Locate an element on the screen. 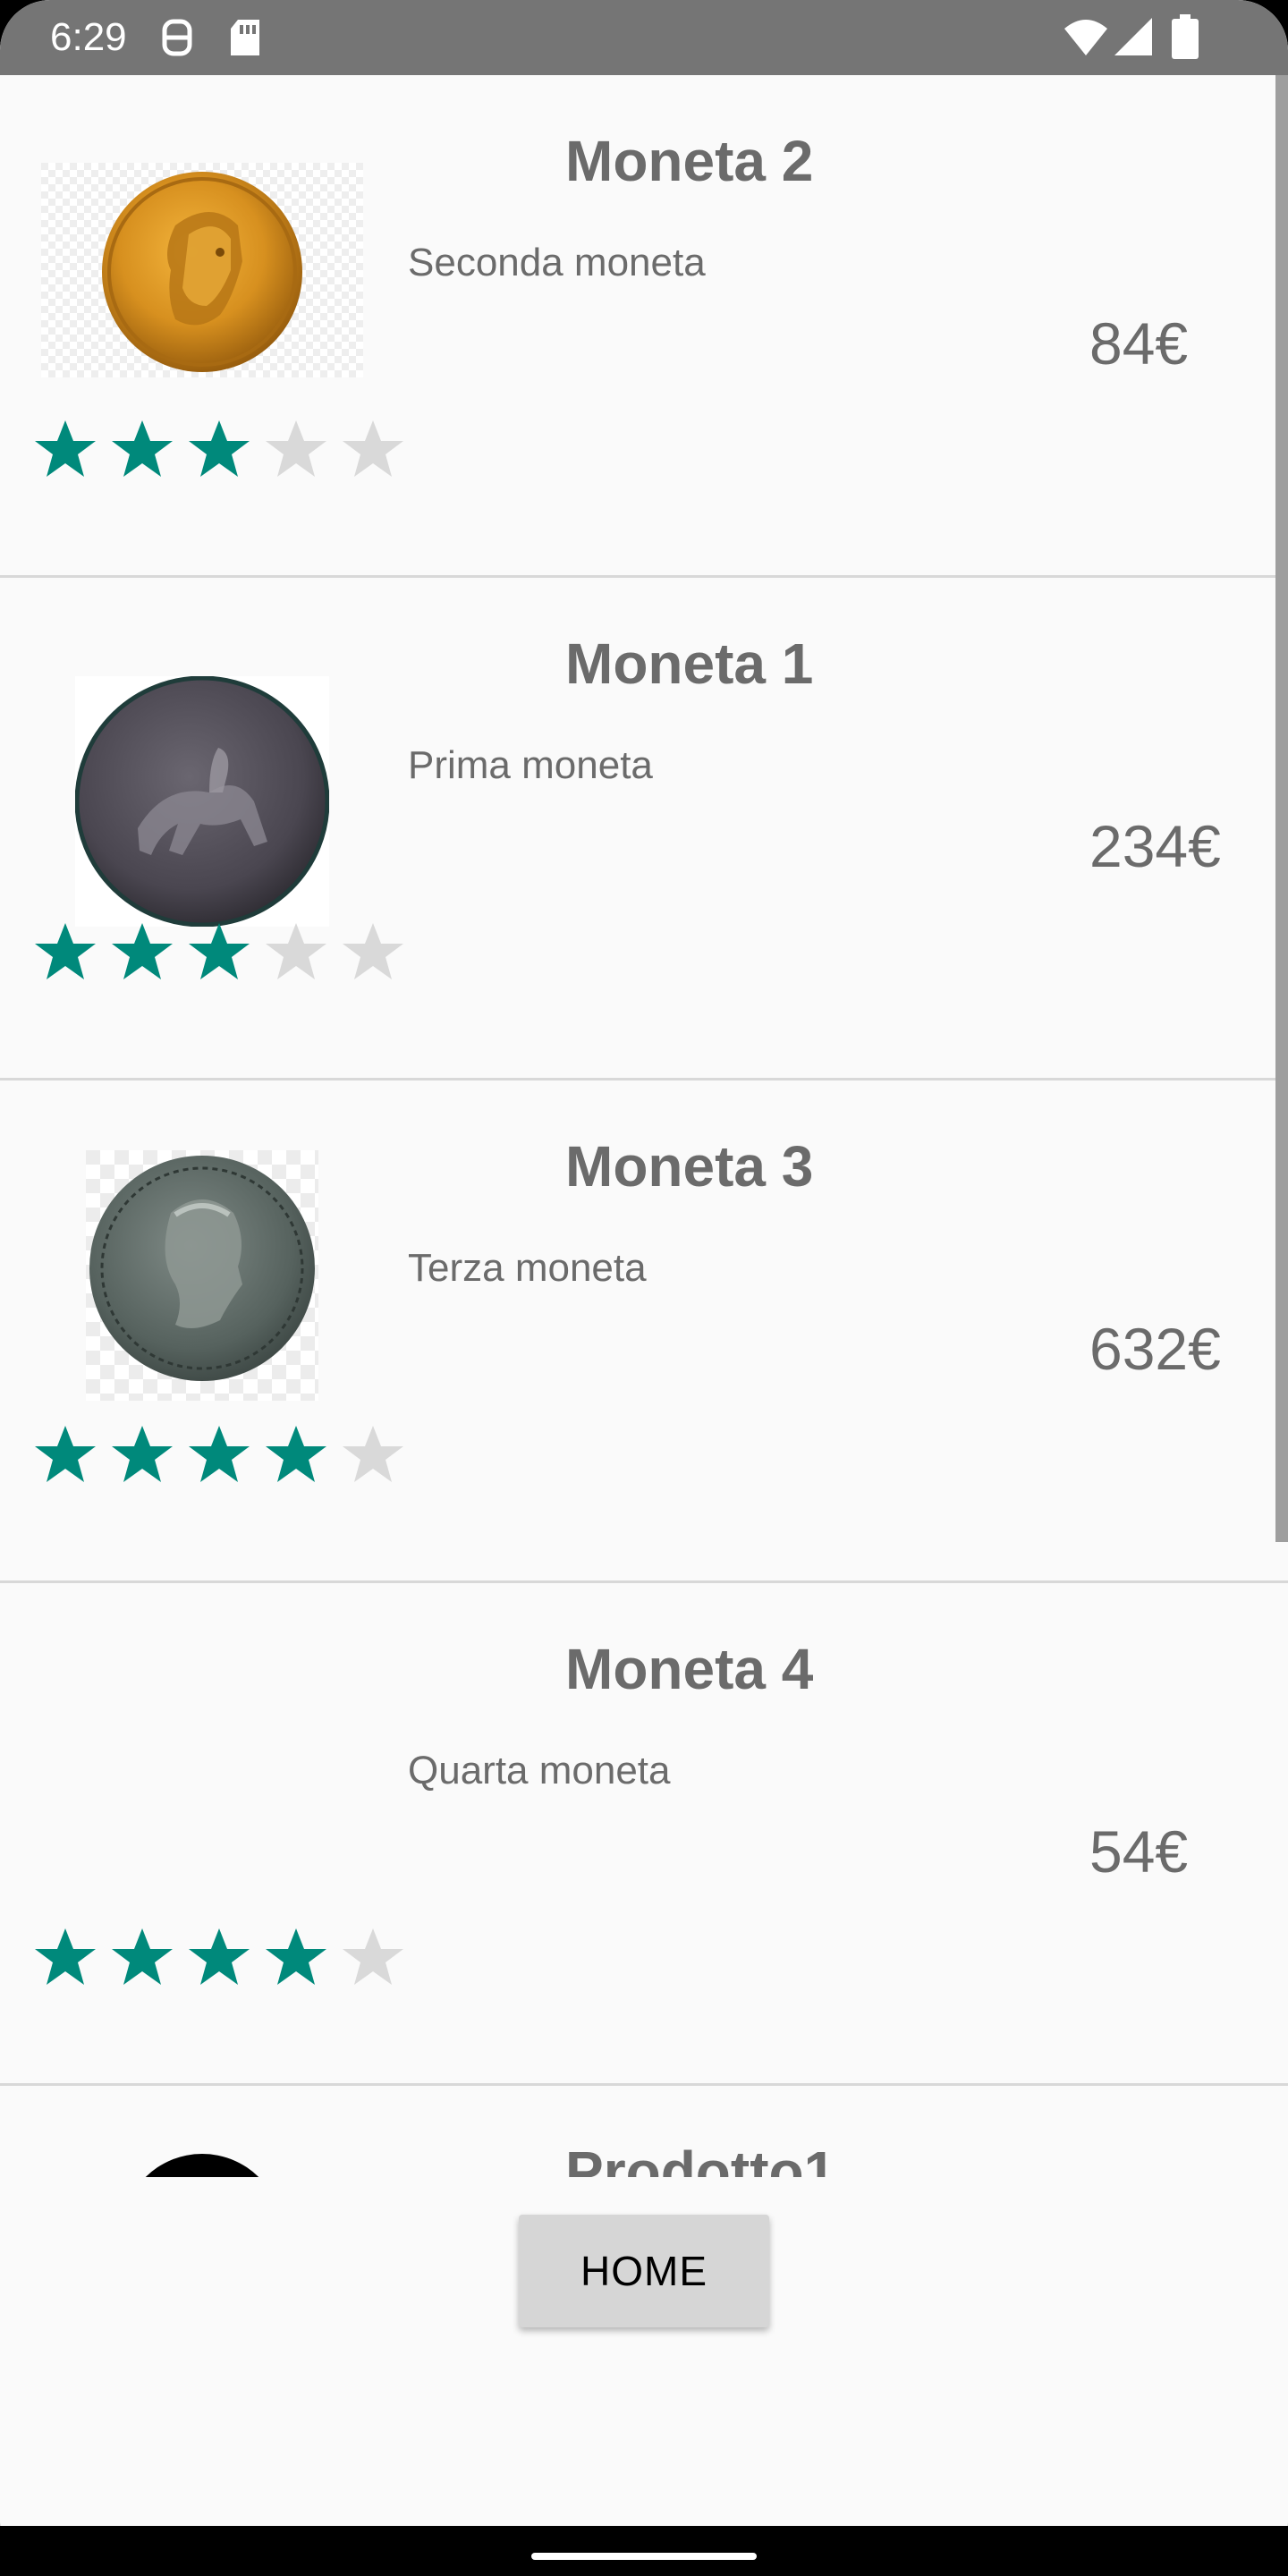 This screenshot has width=1288, height=2576. scrollbar is located at coordinates (1281, 808).